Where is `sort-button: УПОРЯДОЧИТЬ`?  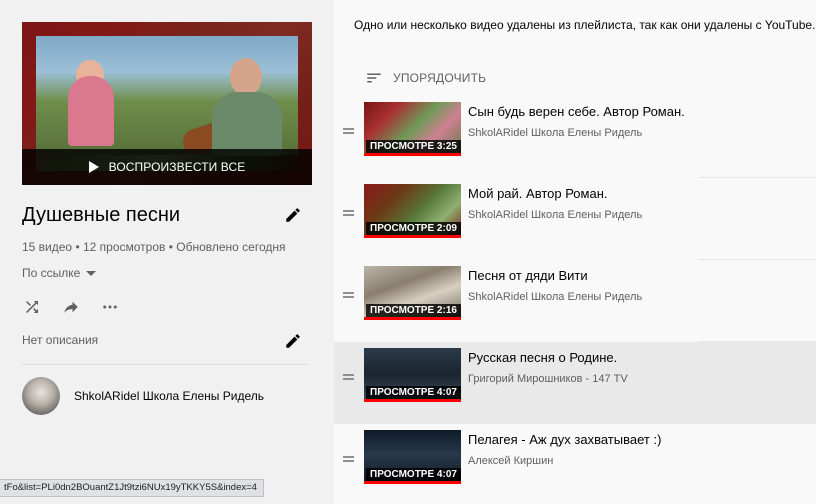
sort-button: УПОРЯДОЧИТЬ is located at coordinates (425, 78).